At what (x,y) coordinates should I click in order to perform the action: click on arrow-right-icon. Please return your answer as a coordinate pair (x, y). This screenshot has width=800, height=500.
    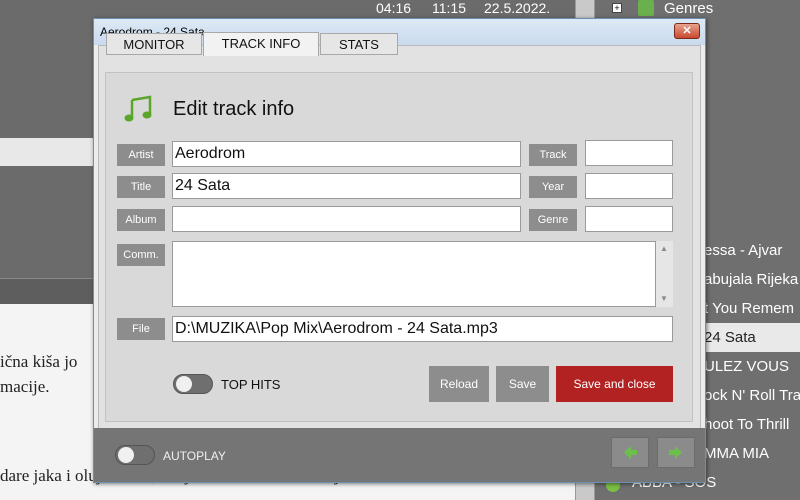
    Looking at the image, I should click on (675, 452).